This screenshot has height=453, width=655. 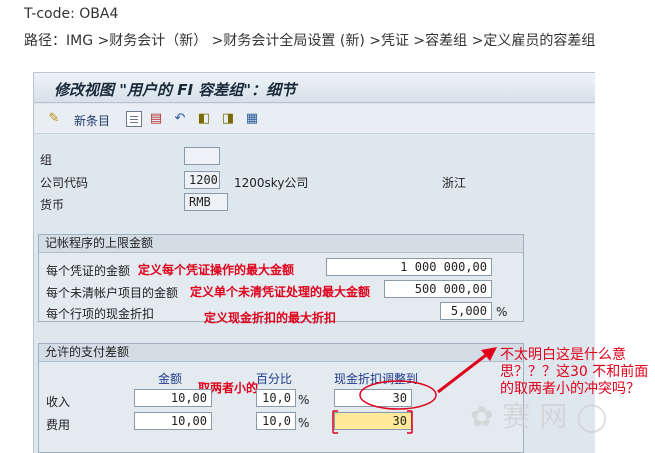 I want to click on revenue-amount-field: 10,00, so click(x=173, y=398).